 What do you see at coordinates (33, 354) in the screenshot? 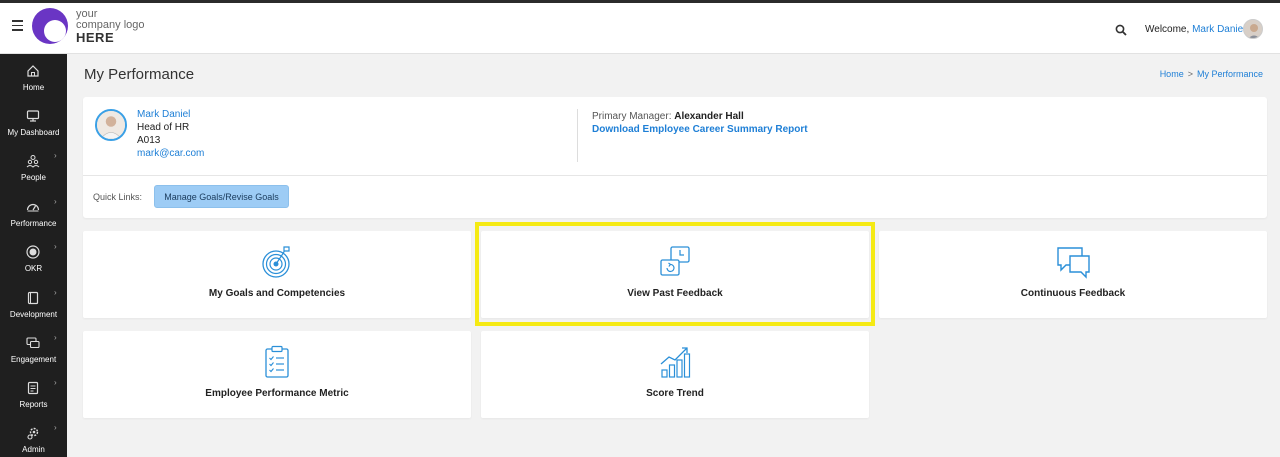
I see `sidebar-item-engagement: › Engagement` at bounding box center [33, 354].